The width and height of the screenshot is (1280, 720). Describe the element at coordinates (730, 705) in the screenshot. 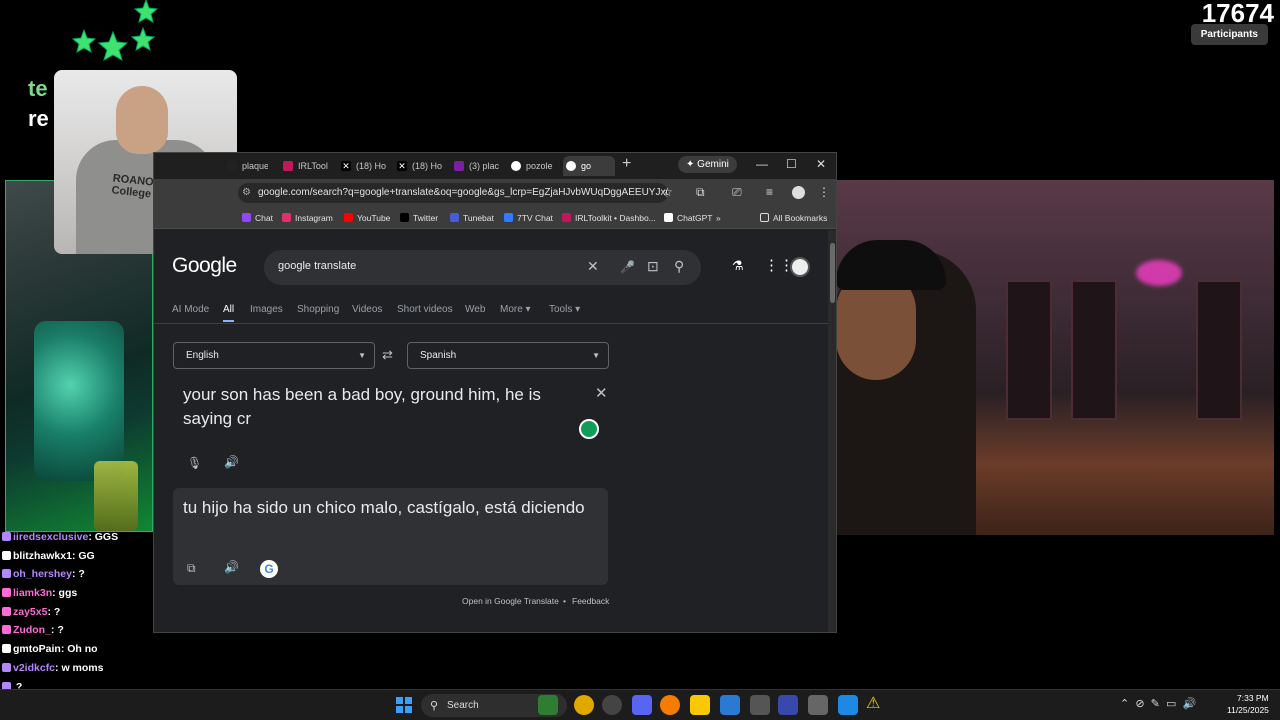

I see `store-icon` at that location.